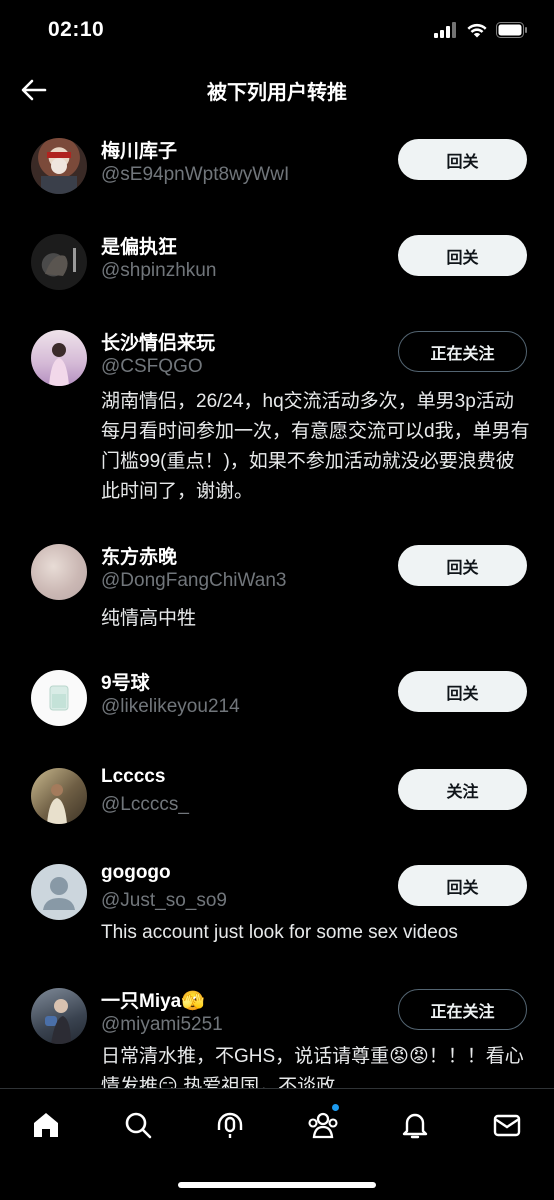  I want to click on user-handle: @miyami5251, so click(162, 1025).